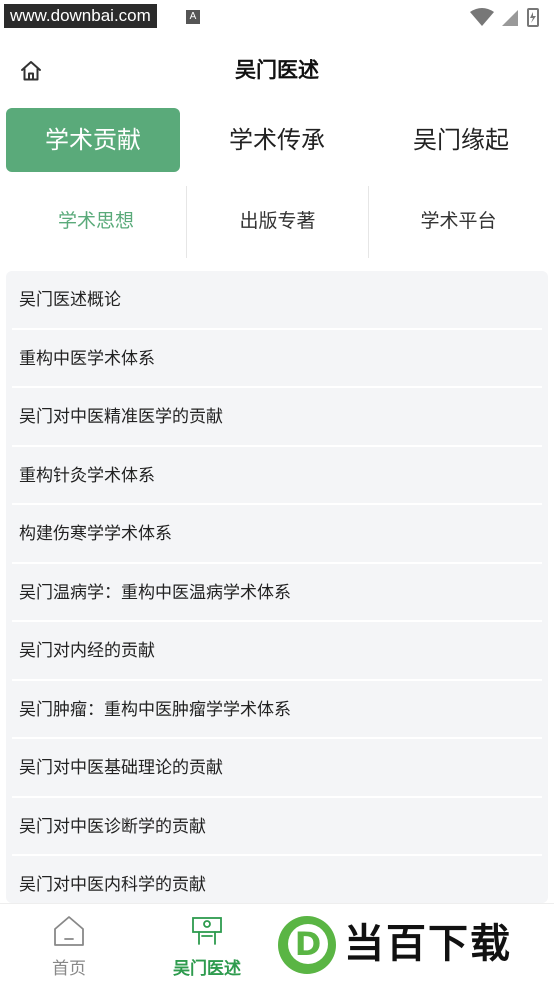 The image size is (554, 984). I want to click on brand-logo: D 当百下载, so click(413, 943).